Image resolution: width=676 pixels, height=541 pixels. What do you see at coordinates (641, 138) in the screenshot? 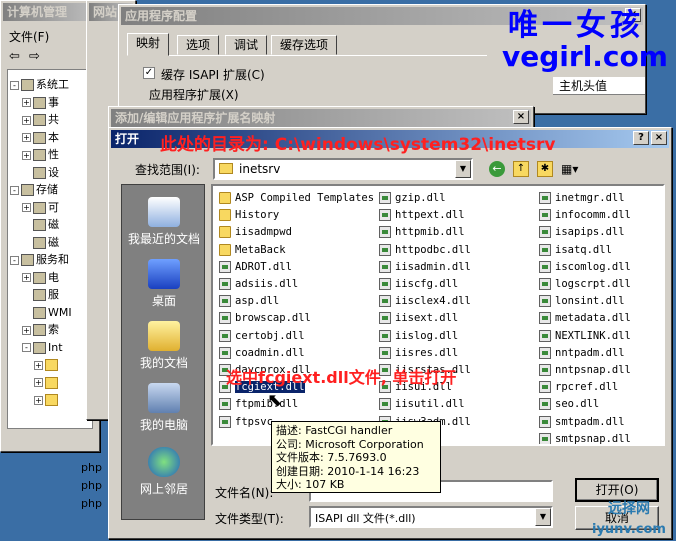
I see `help-button: ?` at bounding box center [641, 138].